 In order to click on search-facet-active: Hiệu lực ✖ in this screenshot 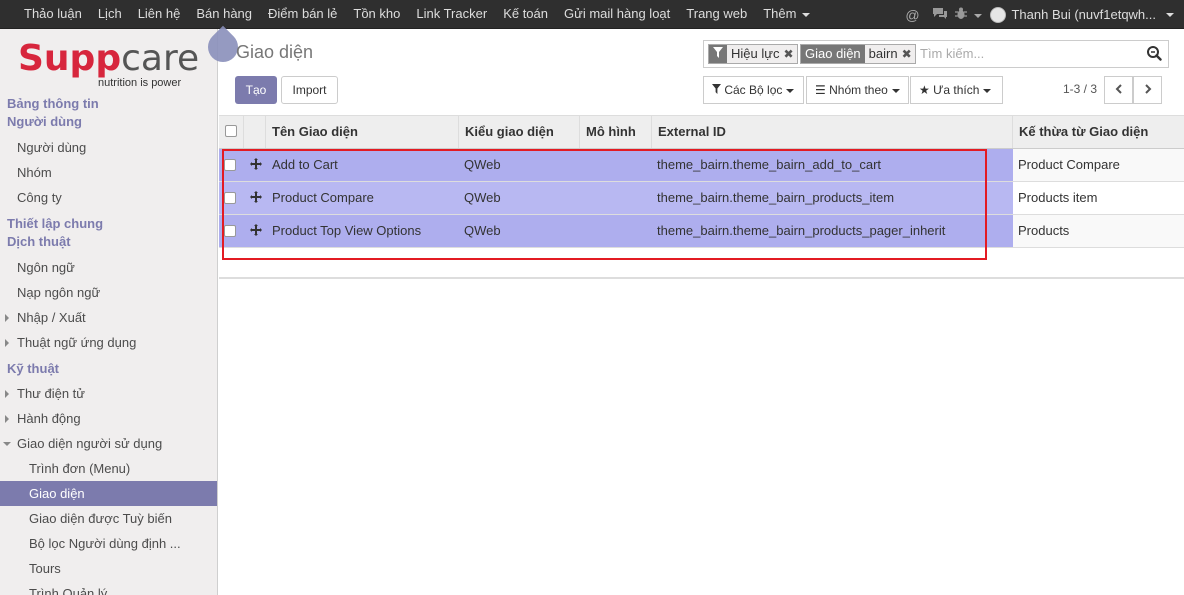, I will do `click(753, 54)`.